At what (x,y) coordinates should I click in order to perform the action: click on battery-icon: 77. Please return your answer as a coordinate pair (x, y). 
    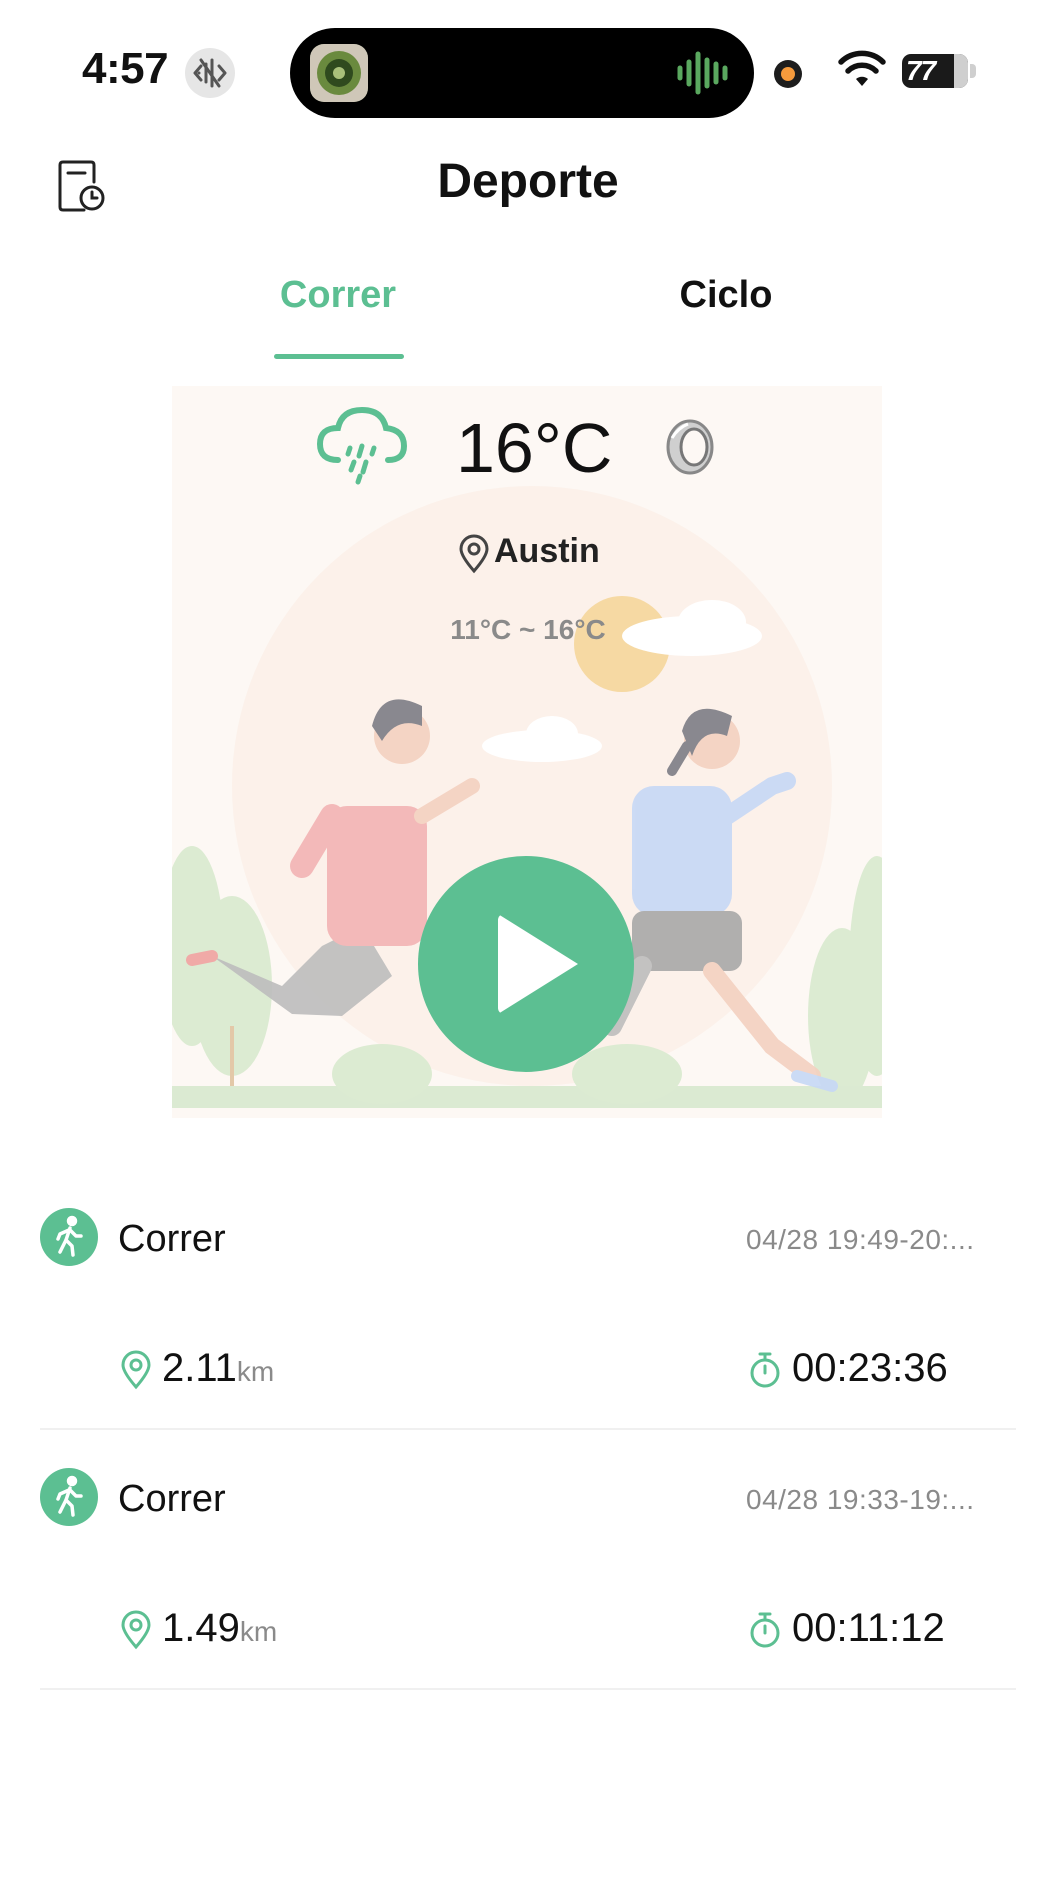
    Looking at the image, I should click on (935, 71).